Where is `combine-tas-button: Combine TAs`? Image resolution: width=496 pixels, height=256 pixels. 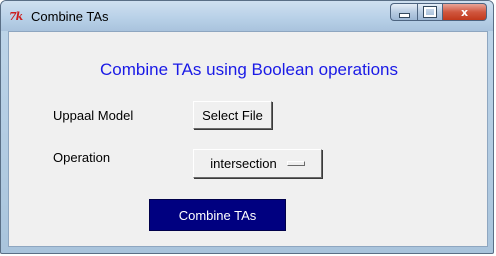
combine-tas-button: Combine TAs is located at coordinates (217, 215).